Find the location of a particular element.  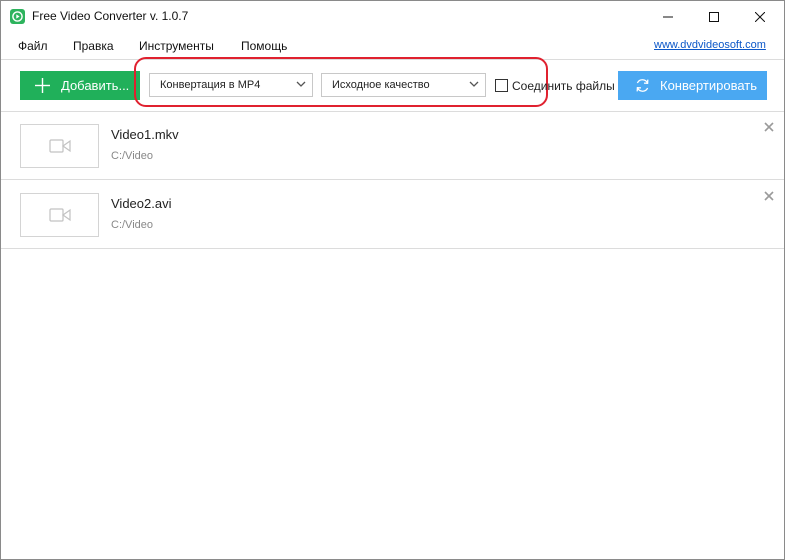

close-window-button is located at coordinates (760, 16).